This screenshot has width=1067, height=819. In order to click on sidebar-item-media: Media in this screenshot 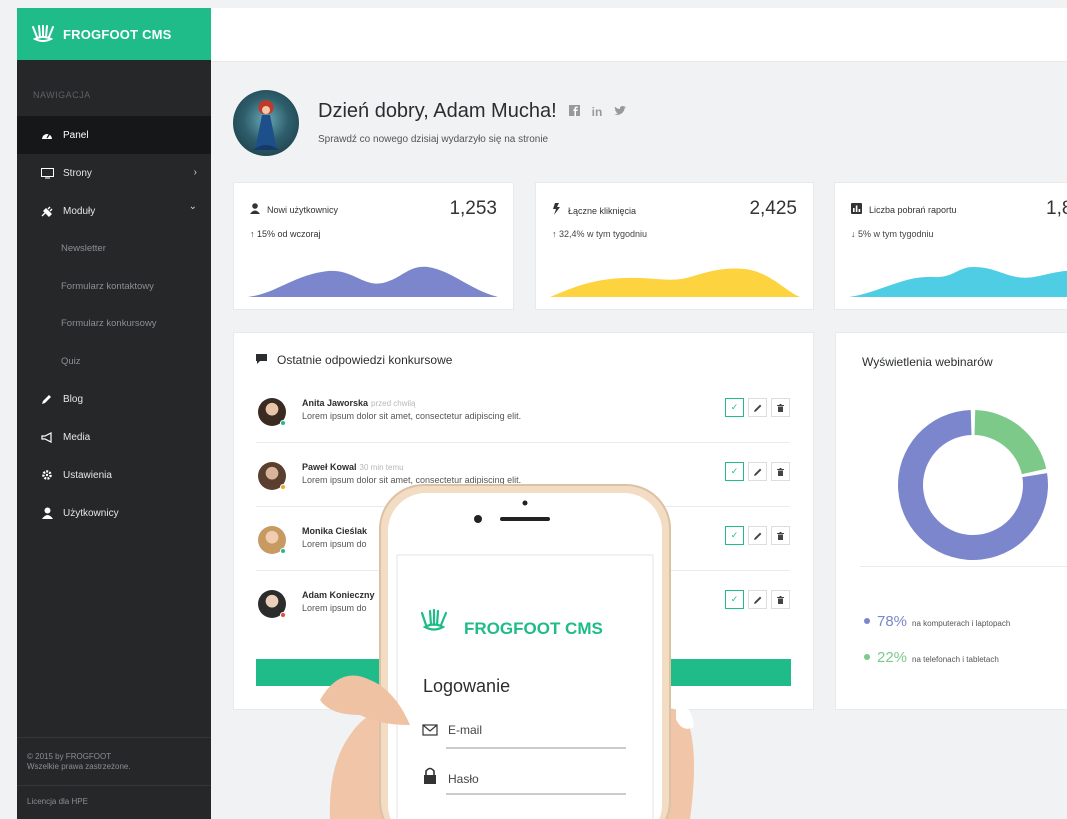, I will do `click(114, 437)`.